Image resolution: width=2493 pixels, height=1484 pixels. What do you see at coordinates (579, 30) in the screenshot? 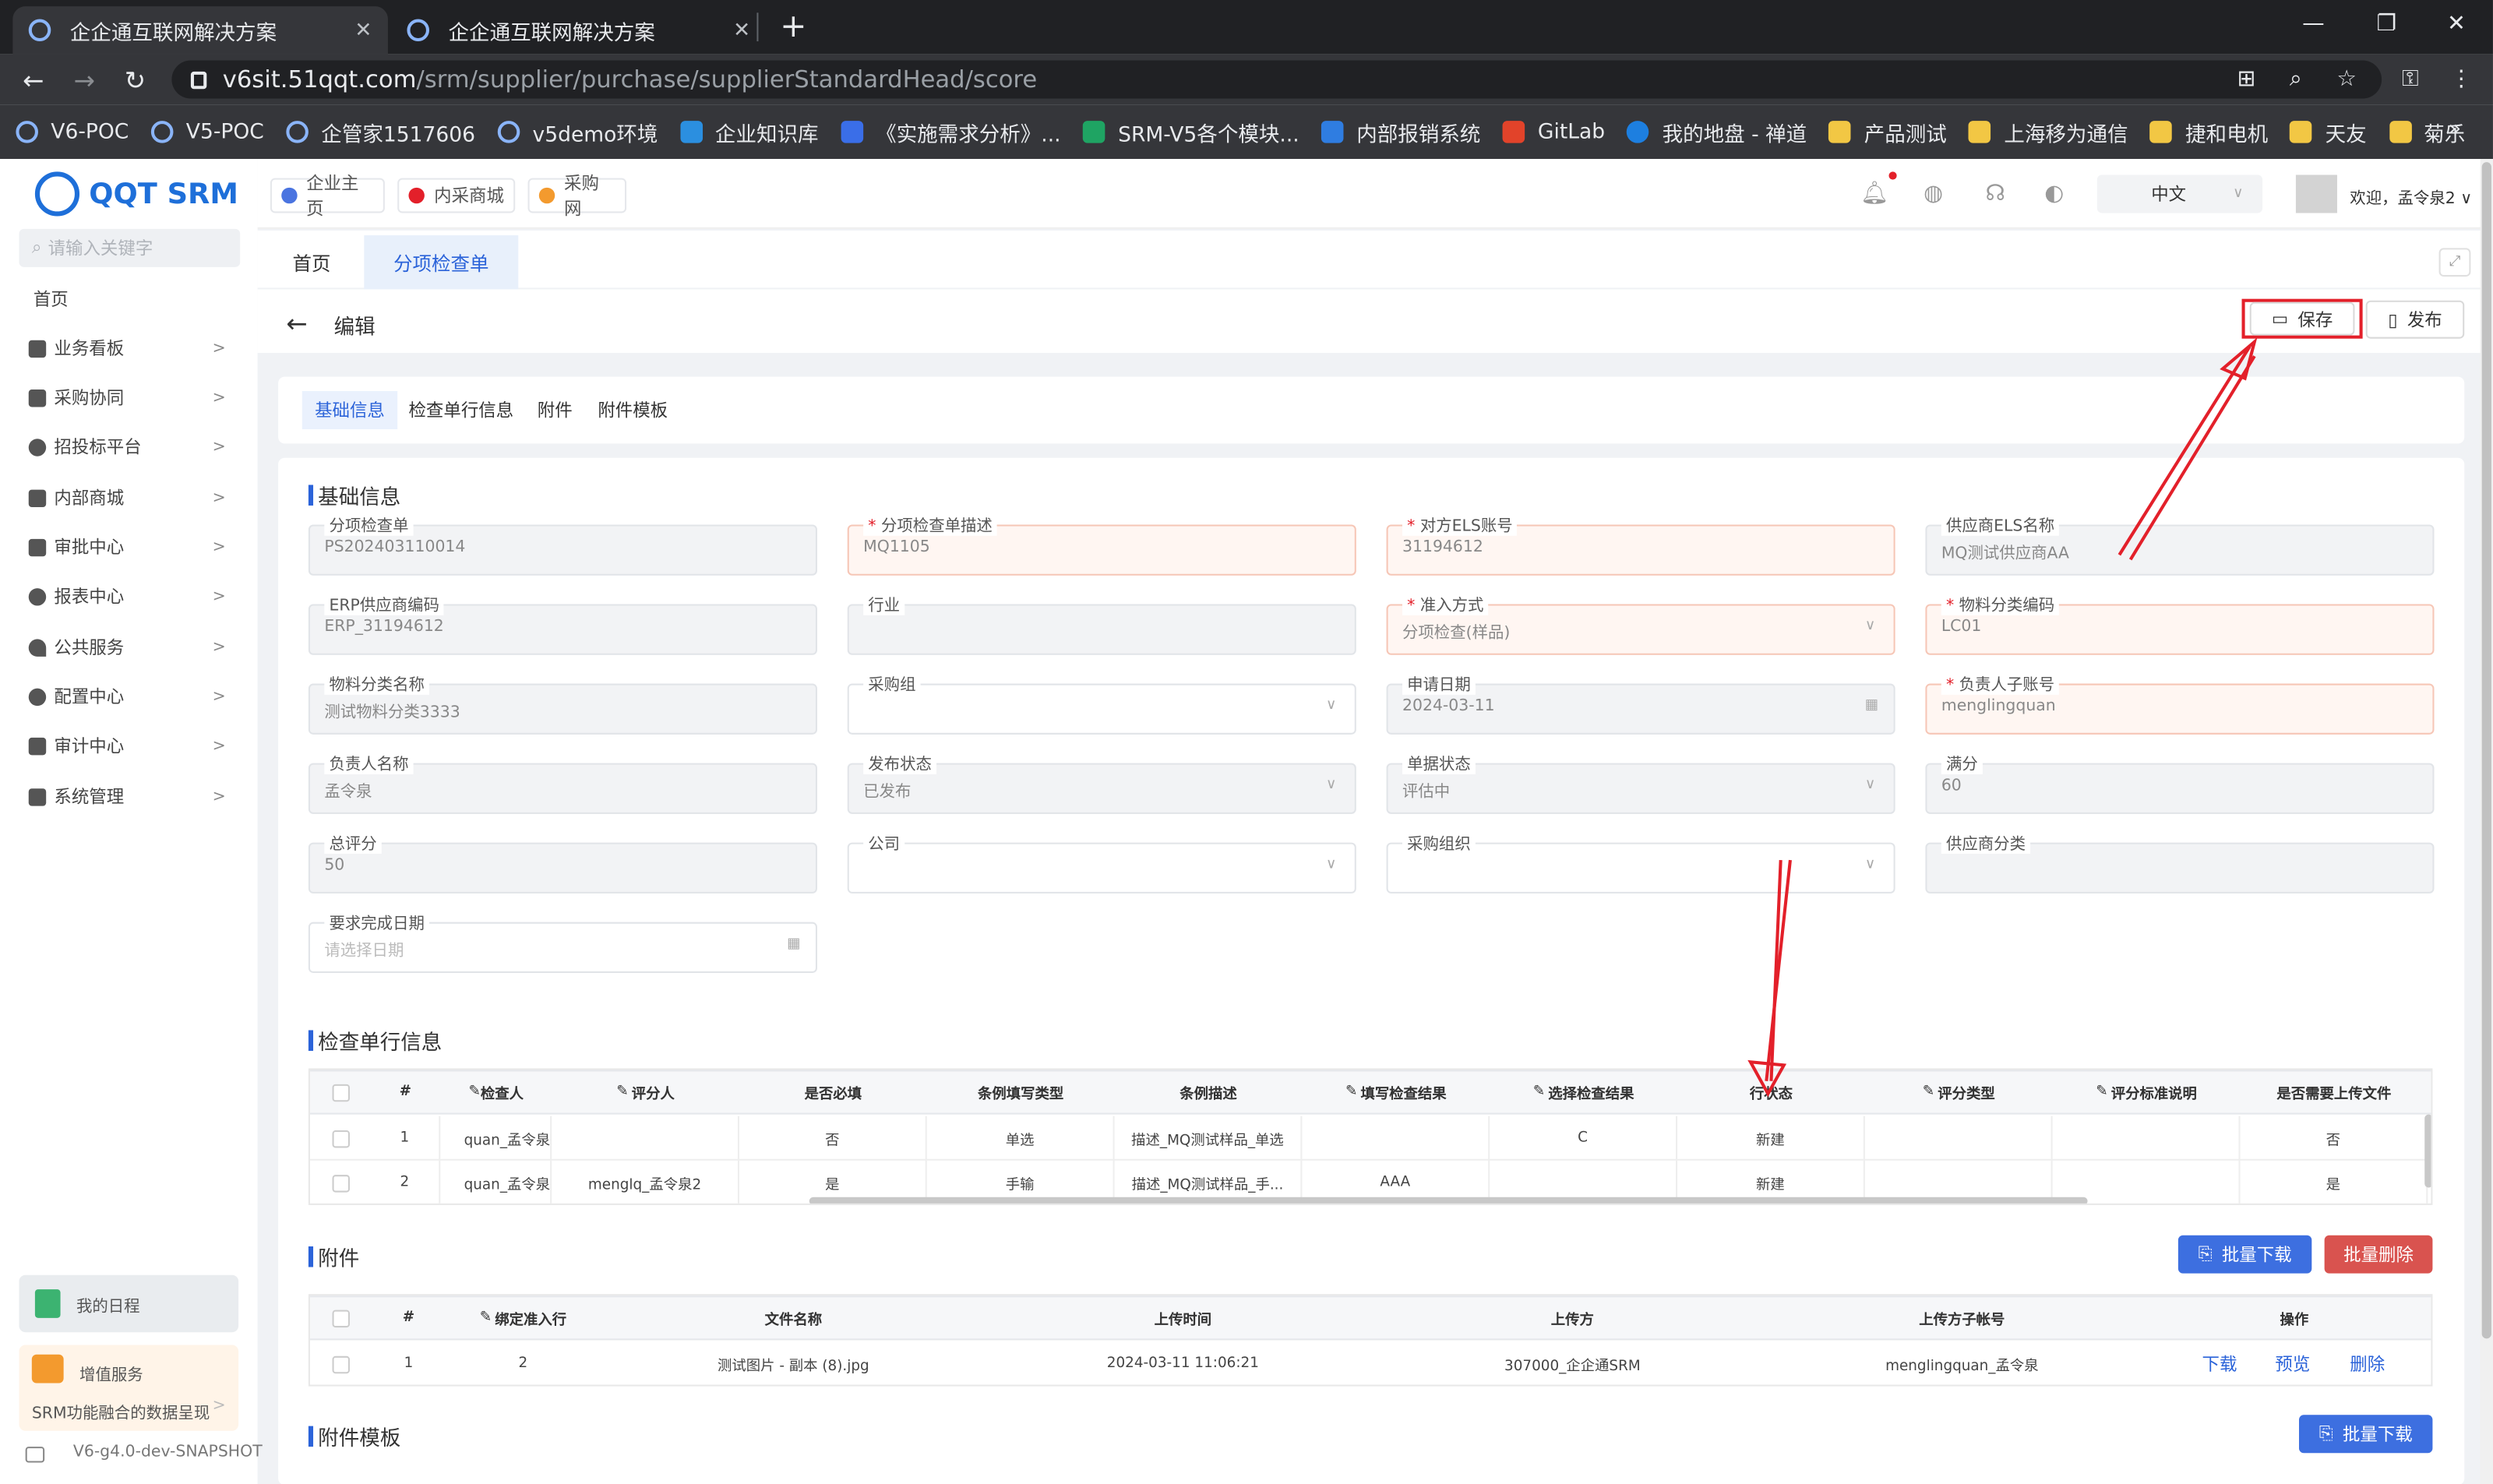
I see `browser-tab-2: 企企通互联网解决方案 ✕` at bounding box center [579, 30].